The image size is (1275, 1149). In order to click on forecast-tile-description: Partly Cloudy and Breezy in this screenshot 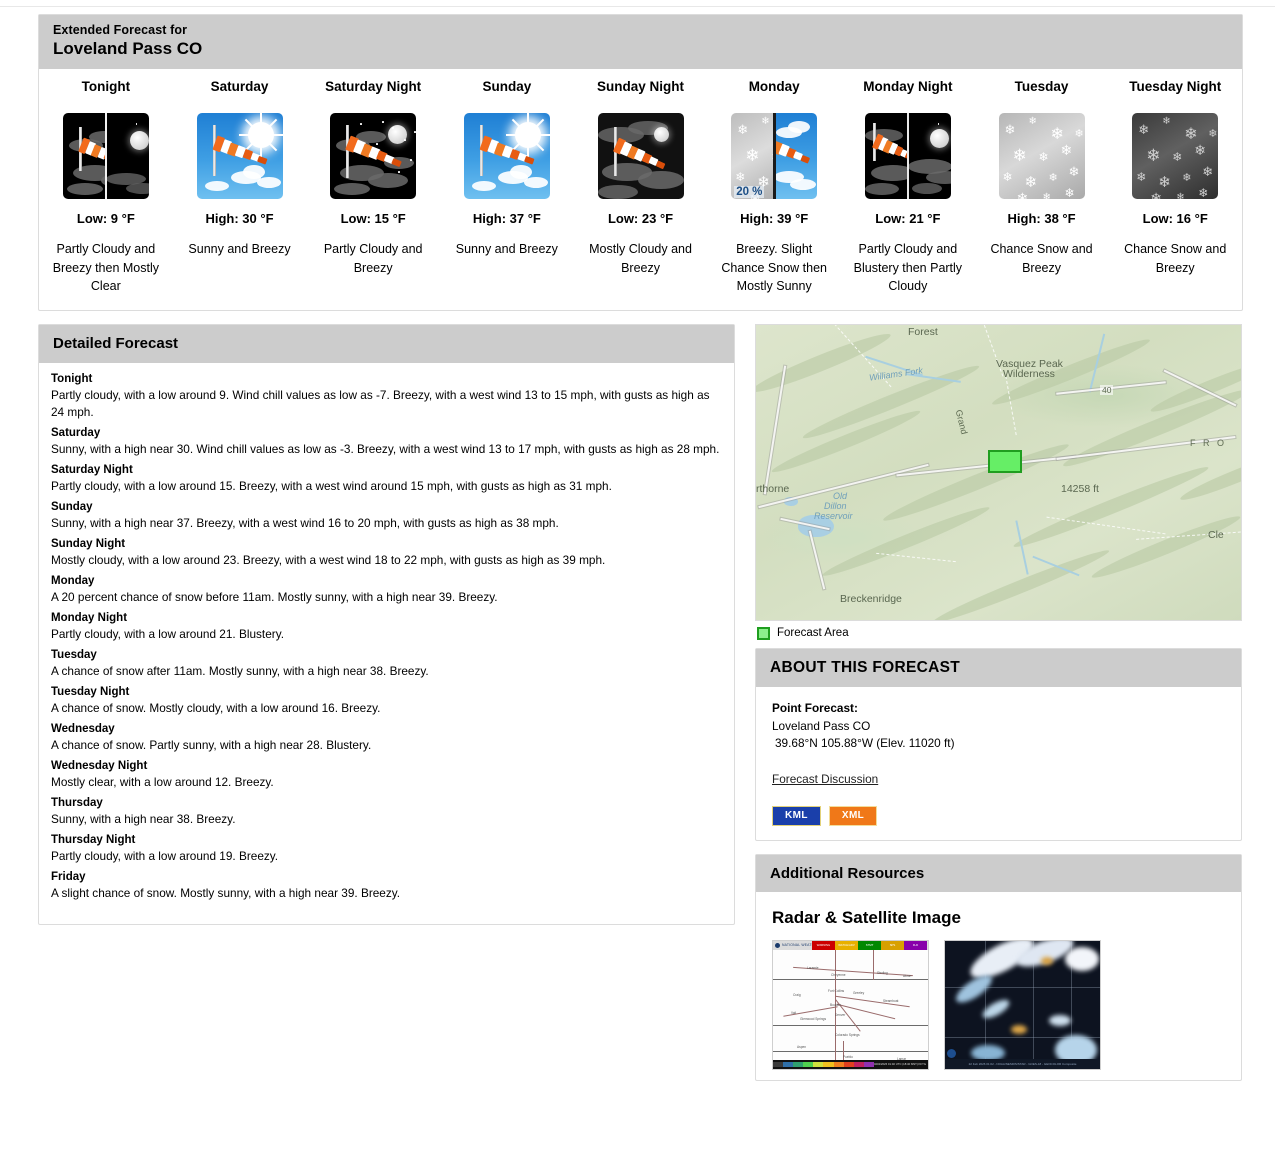, I will do `click(373, 258)`.